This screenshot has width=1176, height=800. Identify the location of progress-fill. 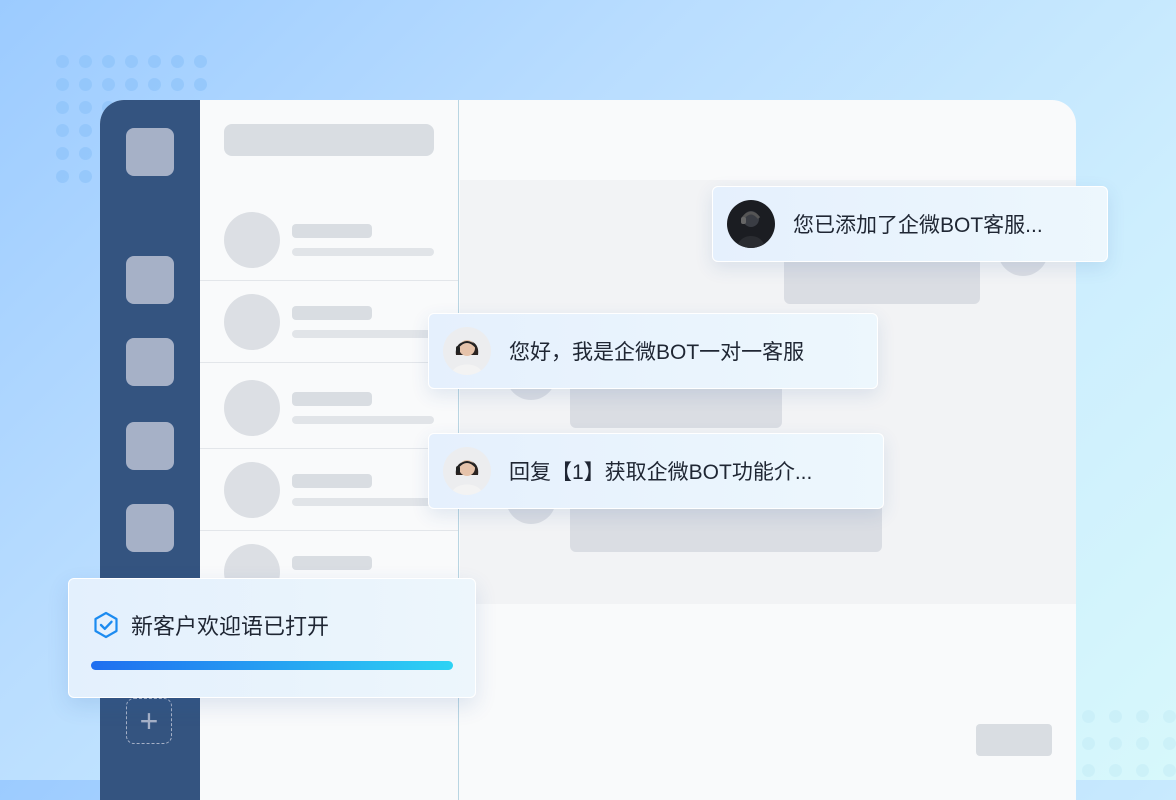
(272, 665).